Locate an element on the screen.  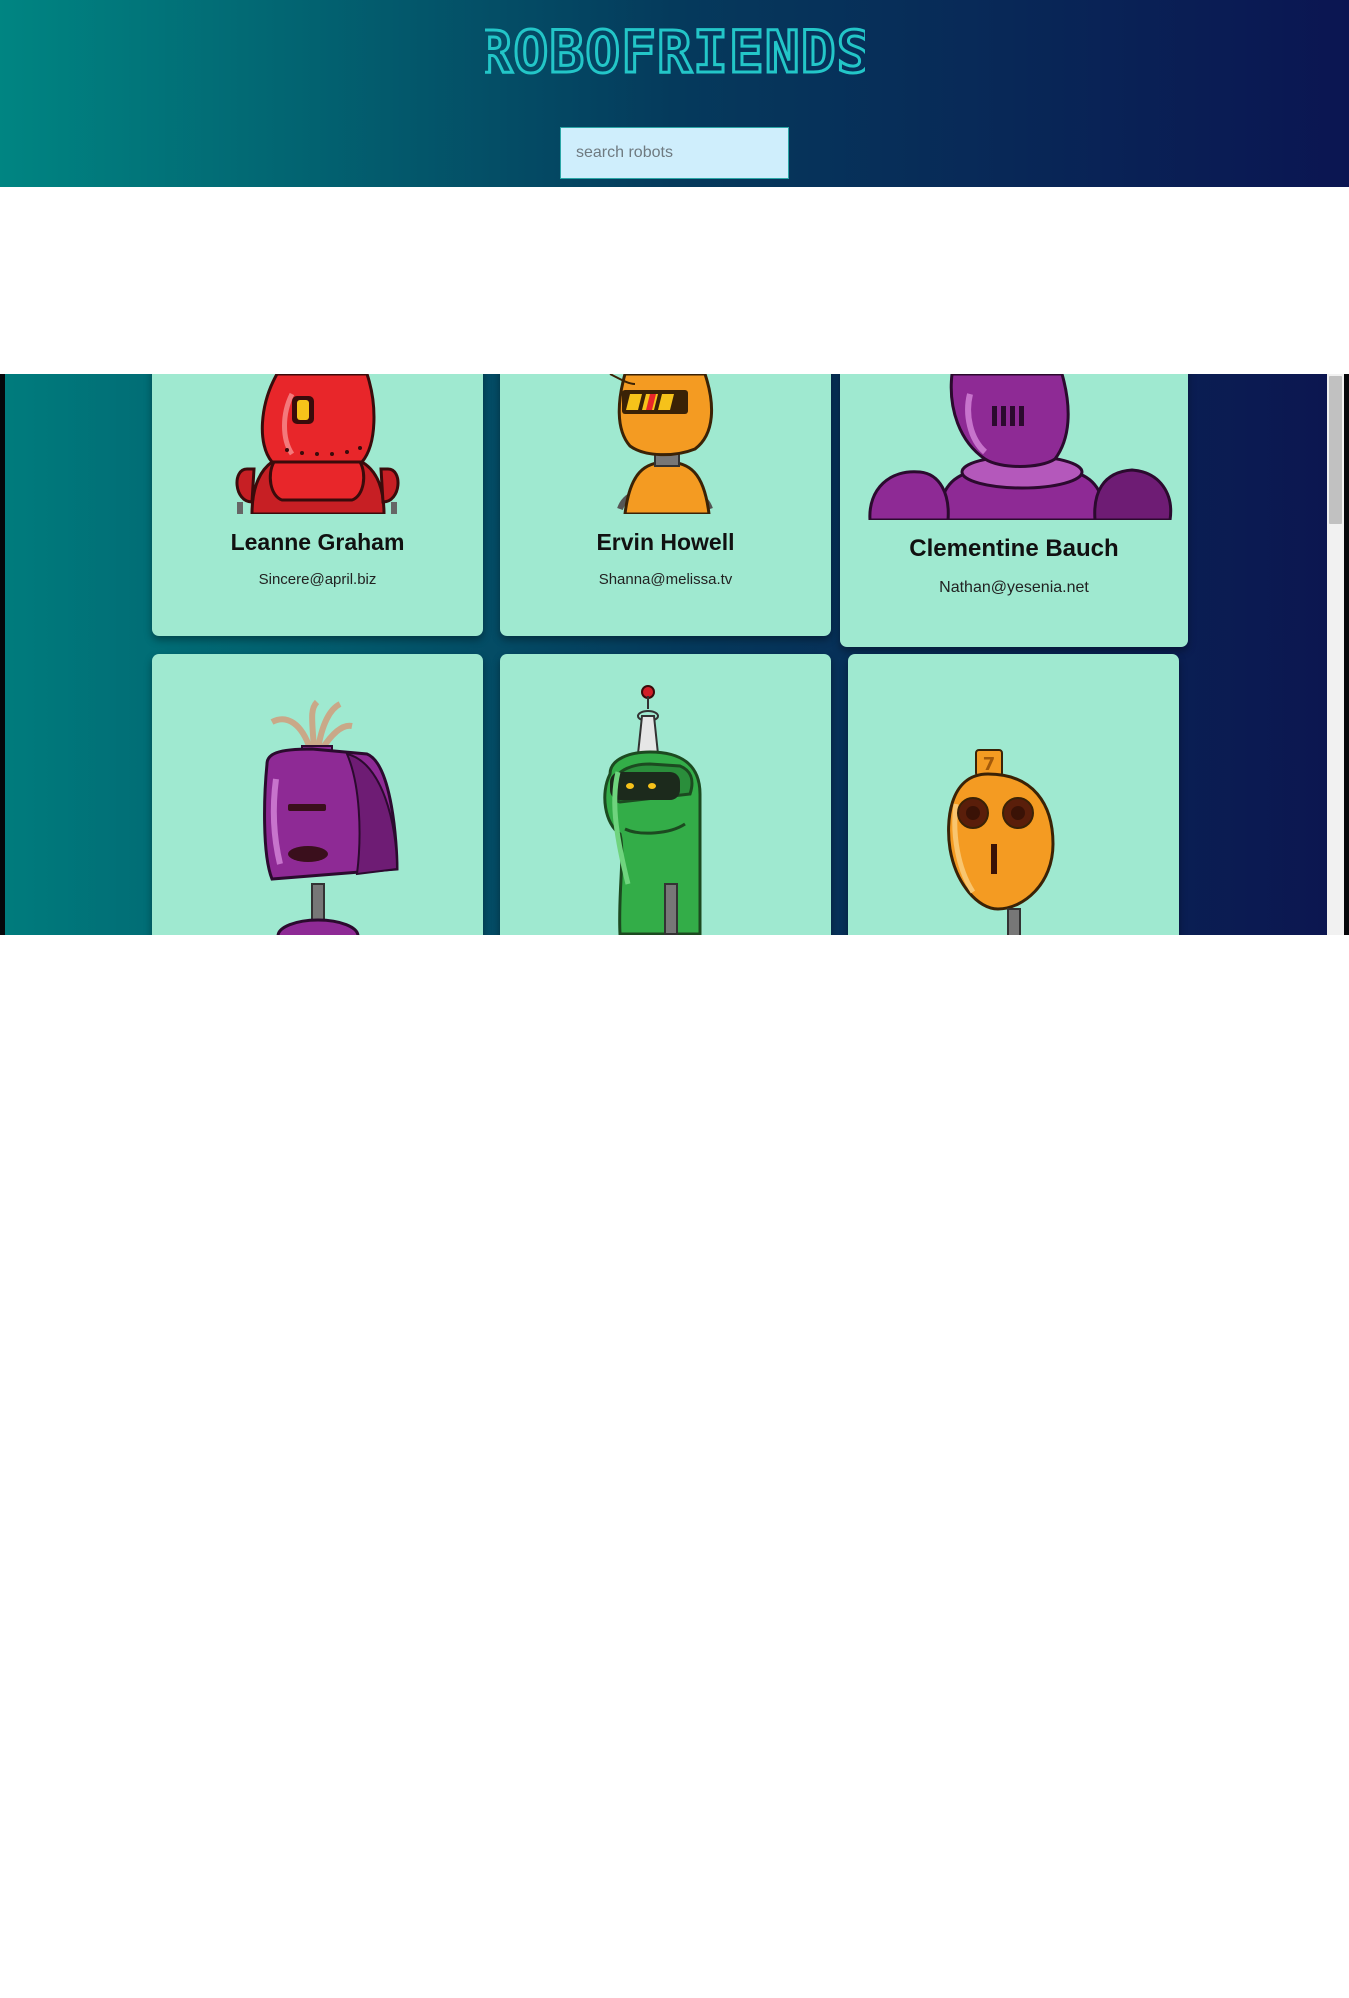
robofriends-logo: ROBOFRIENDS is located at coordinates (675, 51).